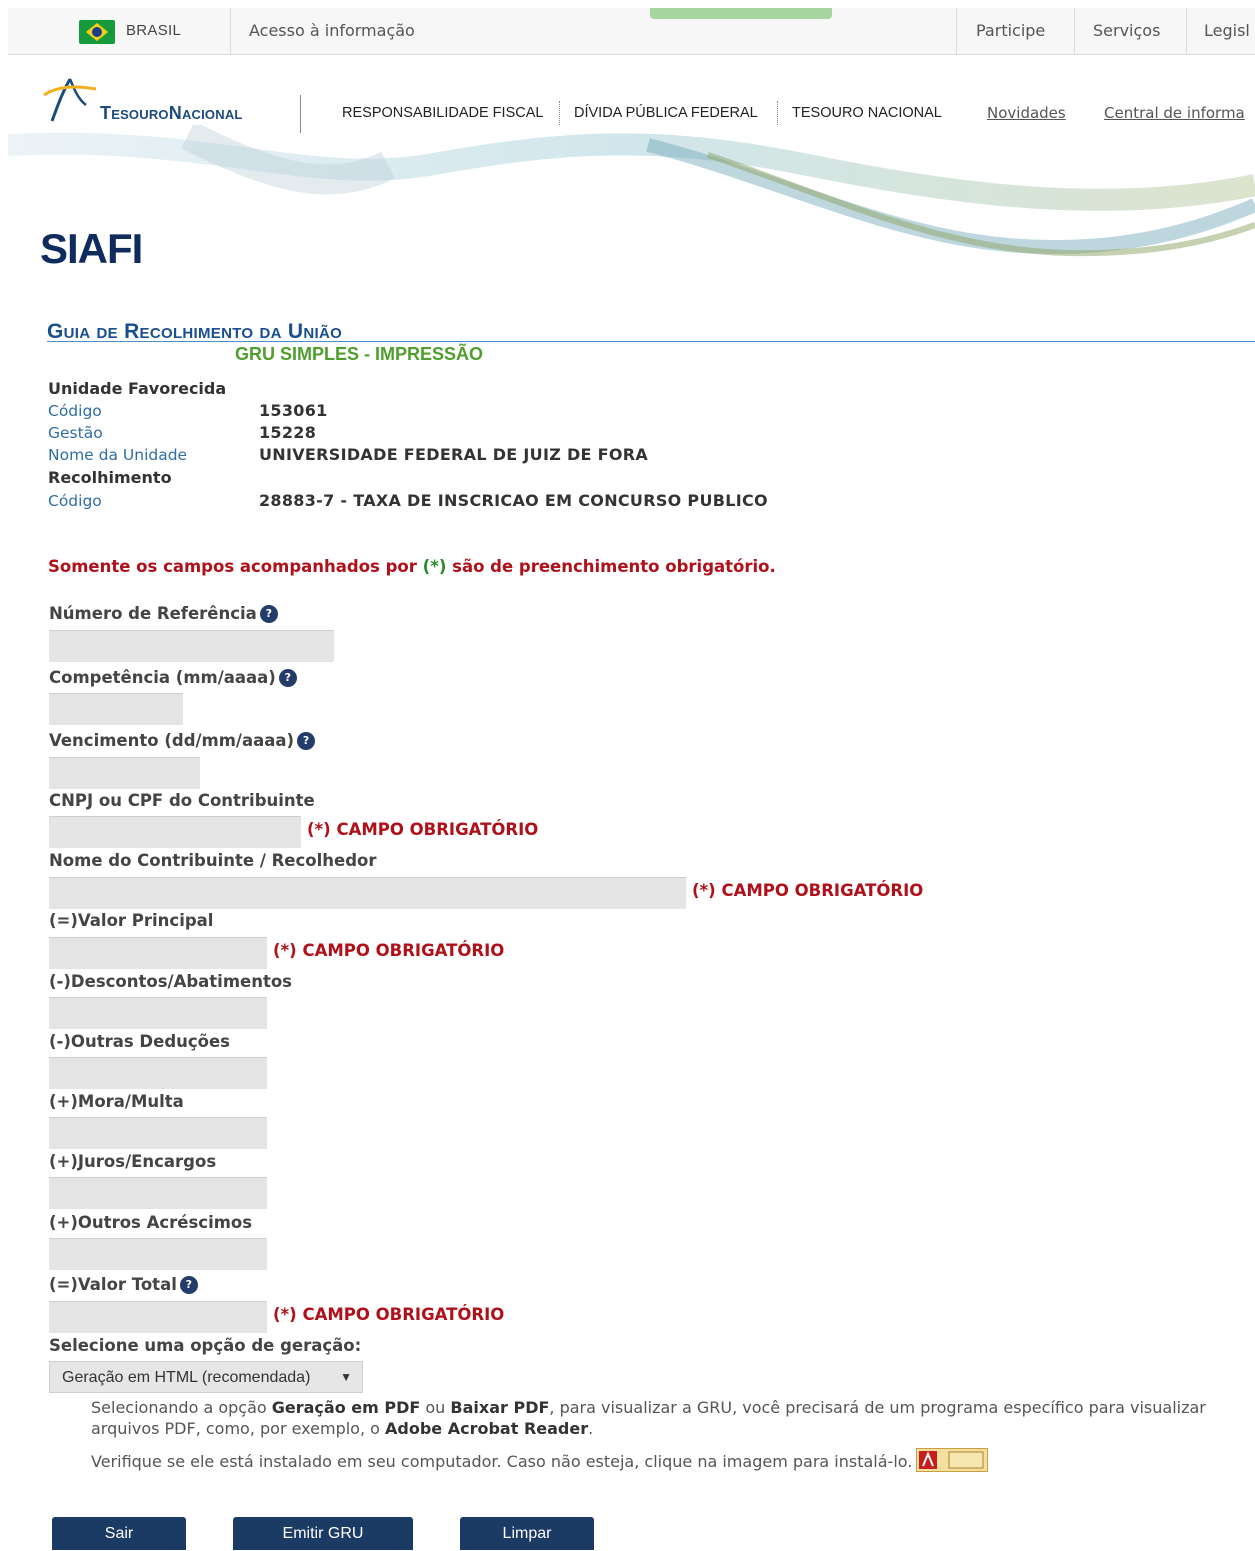 The width and height of the screenshot is (1255, 1551). Describe the element at coordinates (631, 191) in the screenshot. I see `header-wave-decoration` at that location.